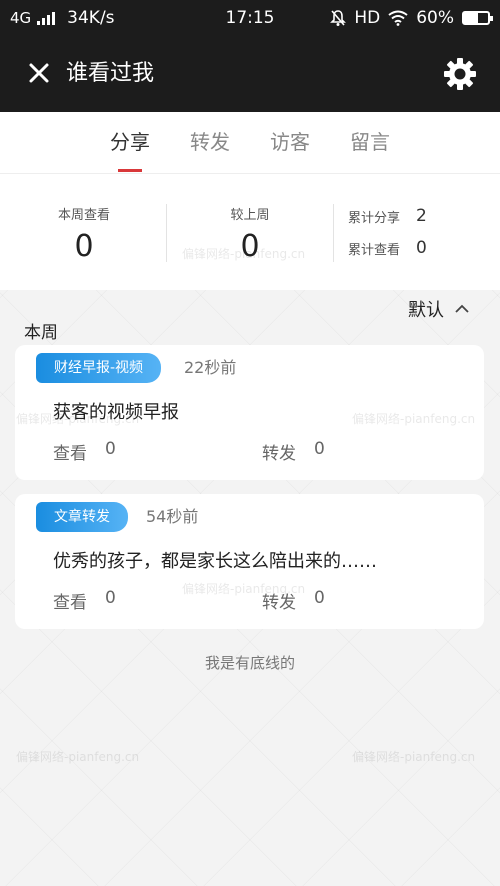 Image resolution: width=500 pixels, height=886 pixels. What do you see at coordinates (462, 308) in the screenshot?
I see `chevron-up-icon` at bounding box center [462, 308].